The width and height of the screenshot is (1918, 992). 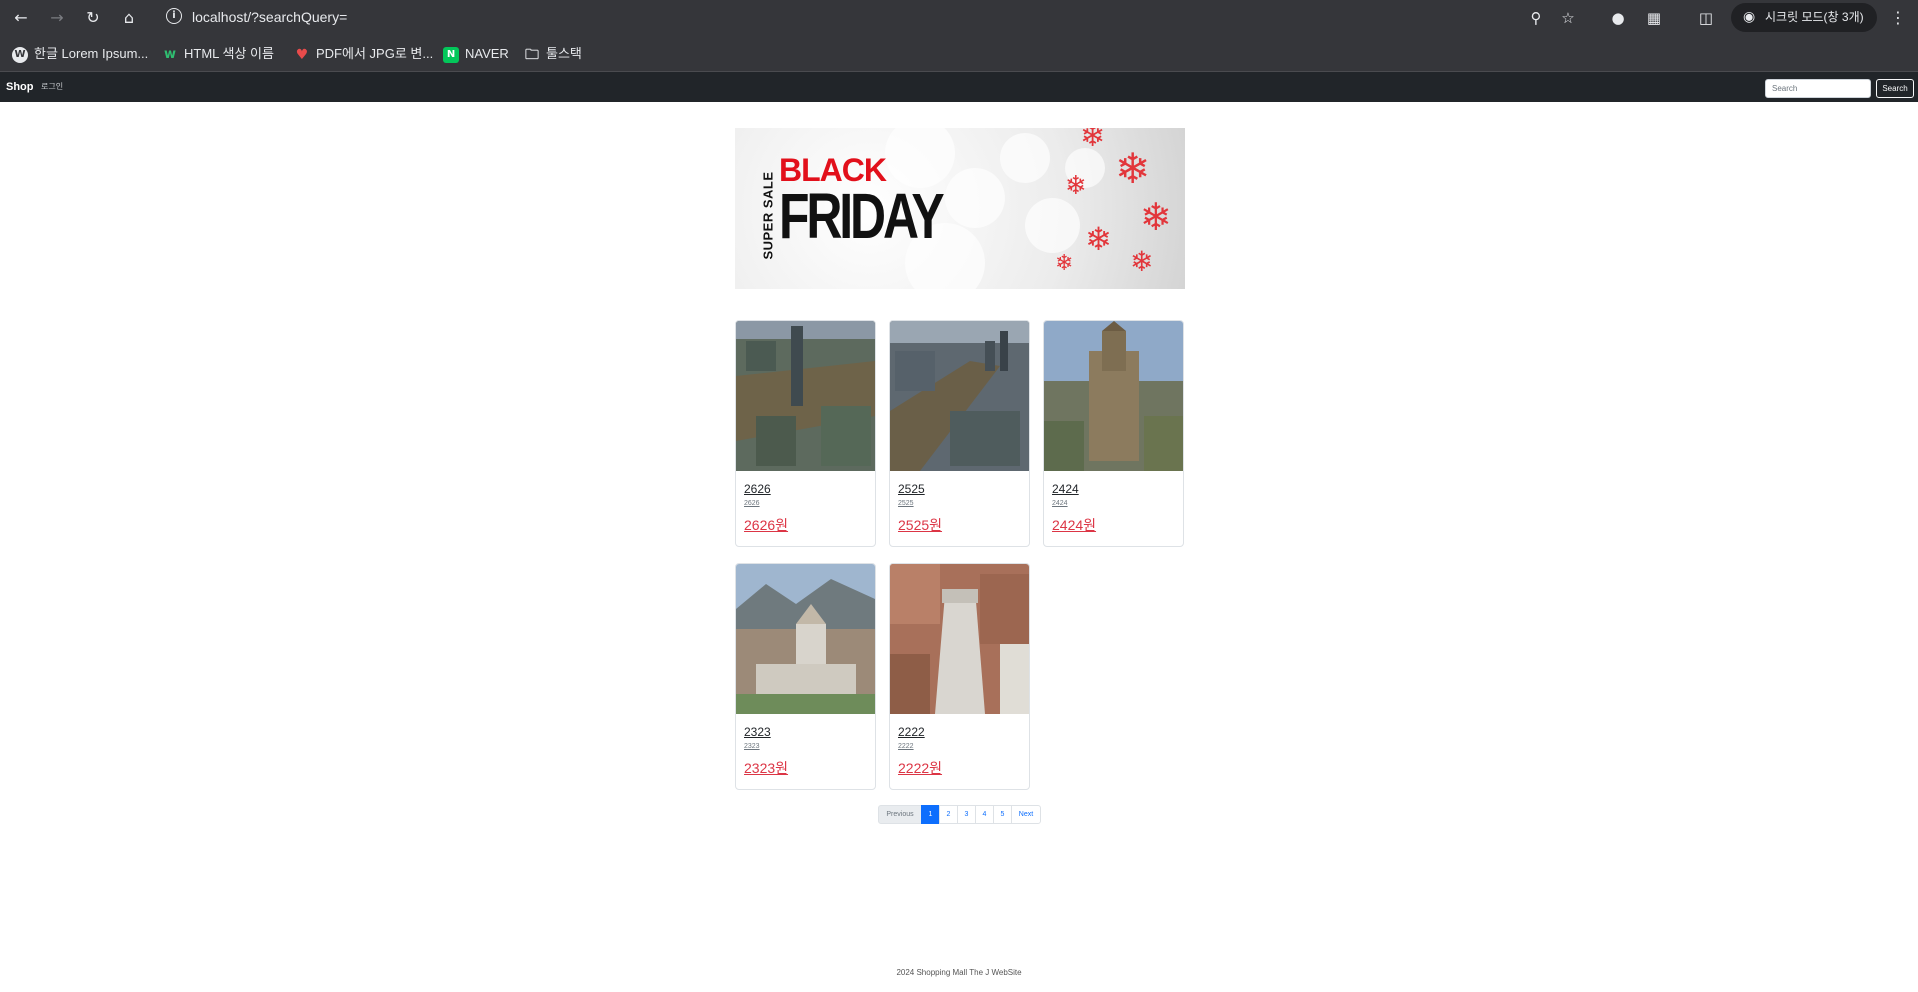 What do you see at coordinates (302, 54) in the screenshot?
I see `heart-icon: ♥` at bounding box center [302, 54].